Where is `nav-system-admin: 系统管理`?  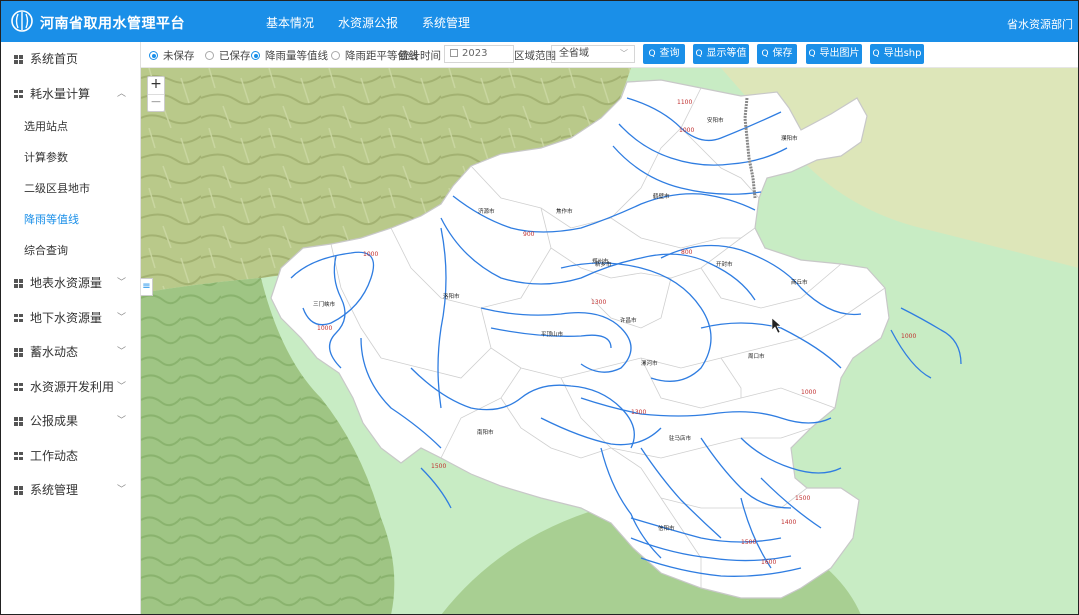 nav-system-admin: 系统管理 is located at coordinates (446, 22).